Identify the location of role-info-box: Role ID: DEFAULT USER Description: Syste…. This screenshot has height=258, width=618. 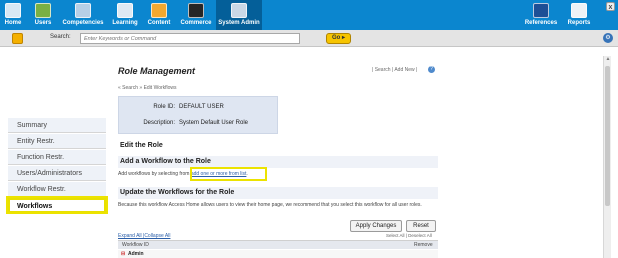
(198, 115).